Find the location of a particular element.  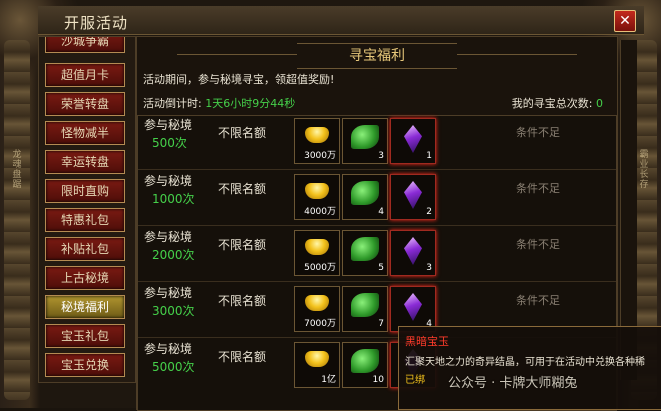

jade-reward-slot: 3 is located at coordinates (365, 141).